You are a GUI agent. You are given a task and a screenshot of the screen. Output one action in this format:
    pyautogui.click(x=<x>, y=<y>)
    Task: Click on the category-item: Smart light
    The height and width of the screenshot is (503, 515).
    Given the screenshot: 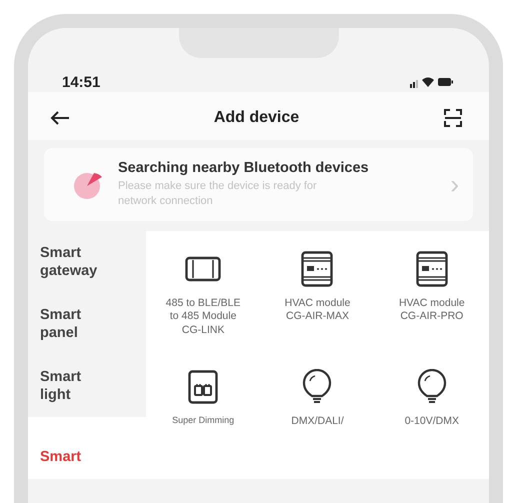 What is the action you would take?
    pyautogui.click(x=87, y=385)
    